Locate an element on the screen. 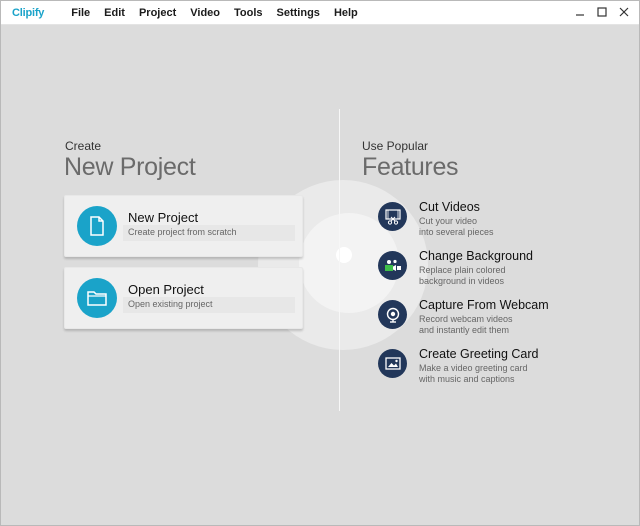 Image resolution: width=640 pixels, height=526 pixels. feature-desc-line1: Make a video greeting card is located at coordinates (473, 368).